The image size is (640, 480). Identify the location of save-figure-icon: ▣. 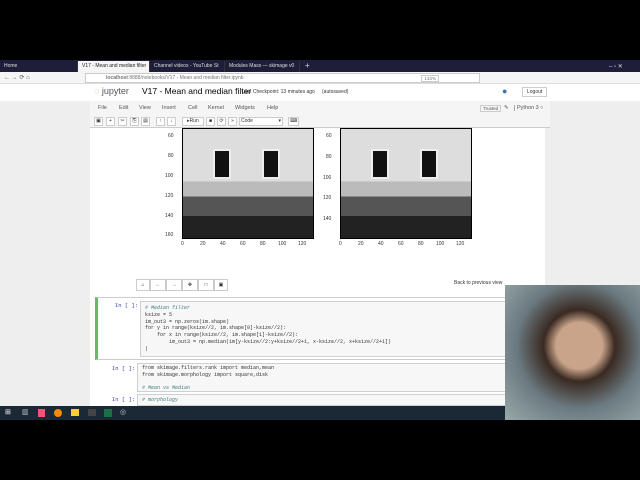
(221, 285).